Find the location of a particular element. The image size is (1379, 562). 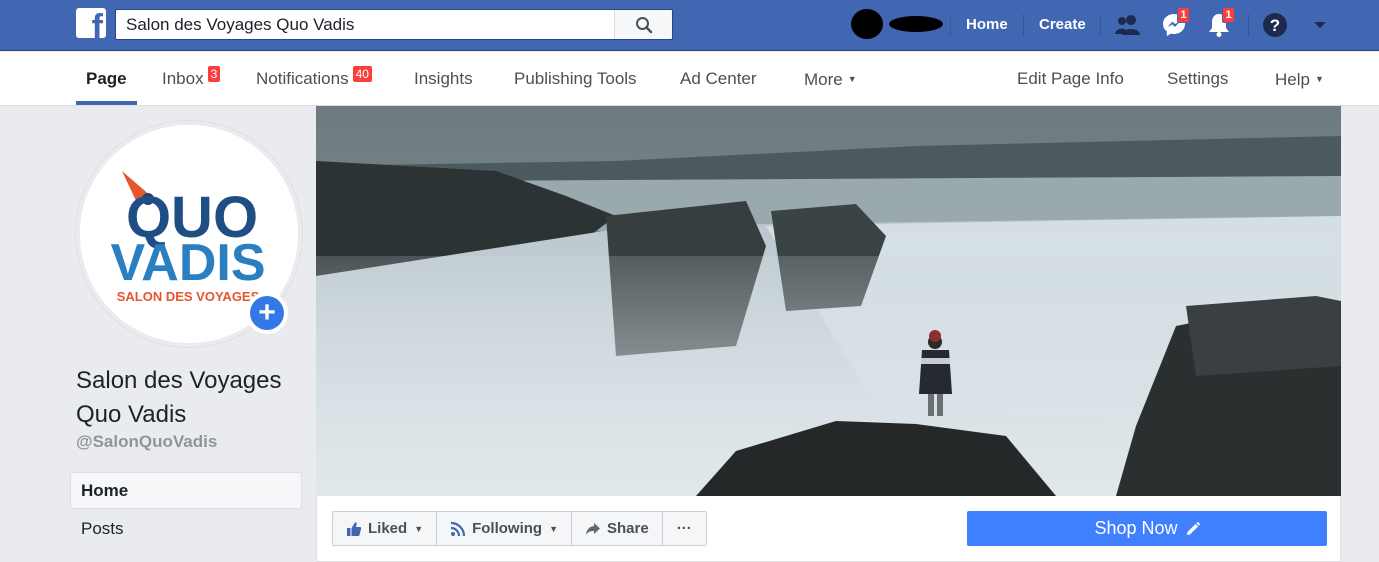

share-button: Share is located at coordinates (617, 528).